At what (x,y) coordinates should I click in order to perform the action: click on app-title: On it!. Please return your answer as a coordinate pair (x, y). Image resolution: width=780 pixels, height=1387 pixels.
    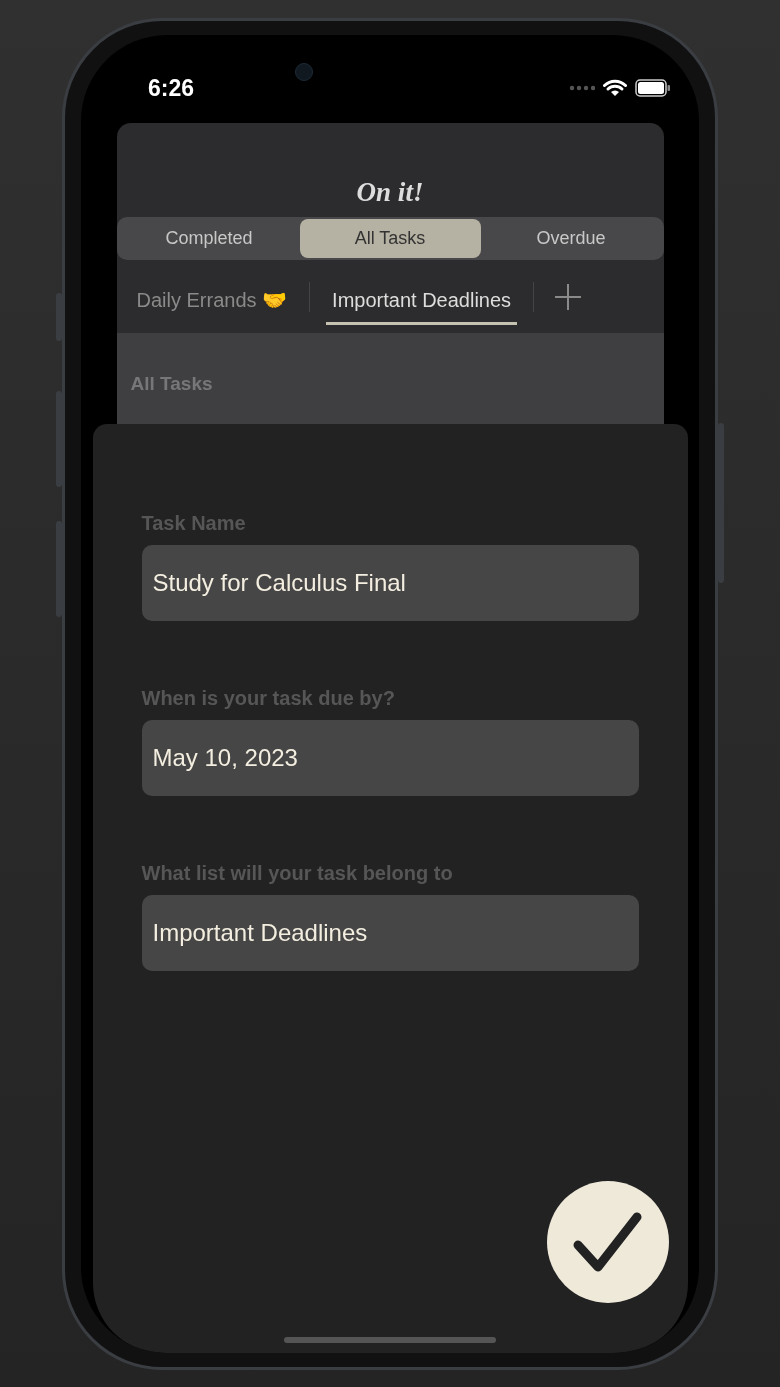
    Looking at the image, I should click on (390, 193).